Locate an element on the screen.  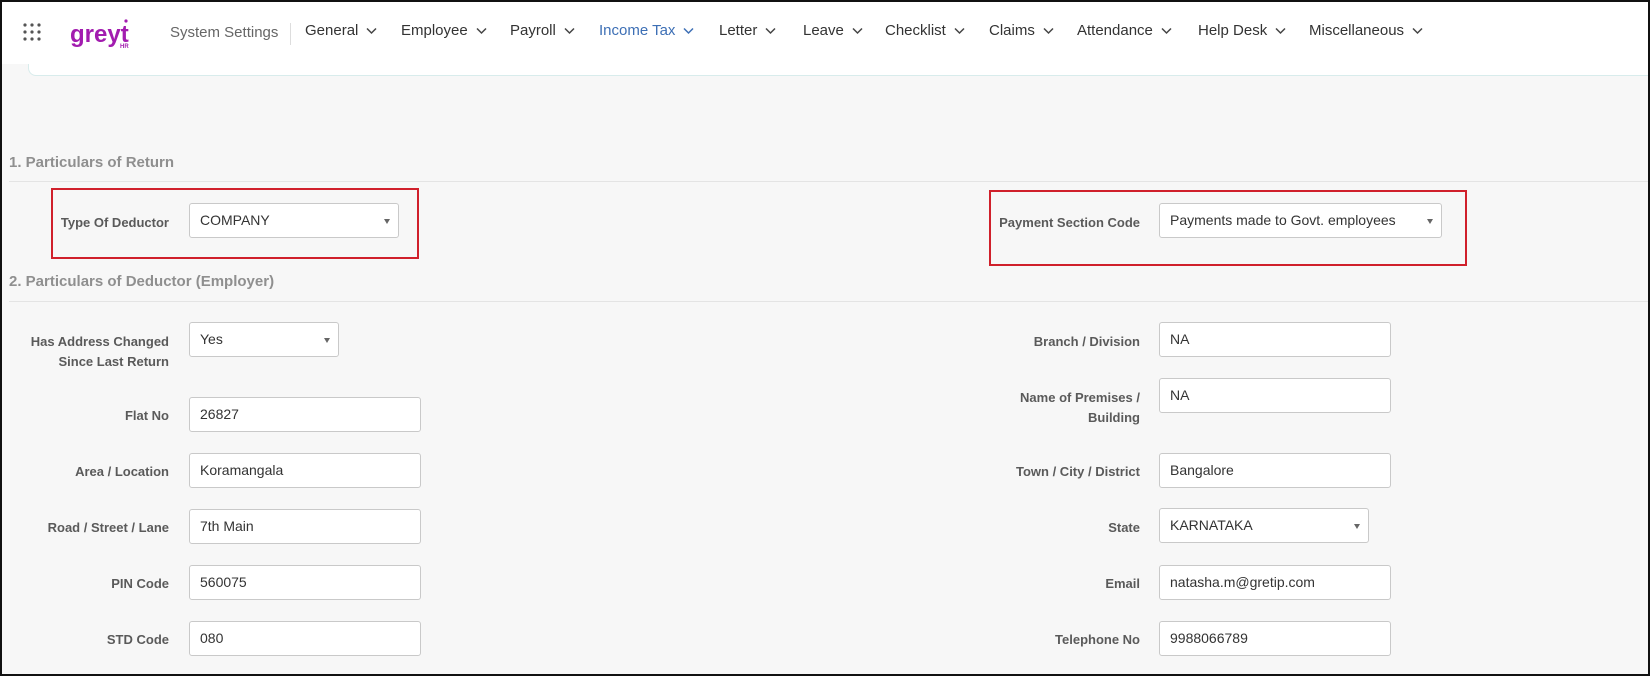
nav-help-desk: Help Desk is located at coordinates (1242, 30).